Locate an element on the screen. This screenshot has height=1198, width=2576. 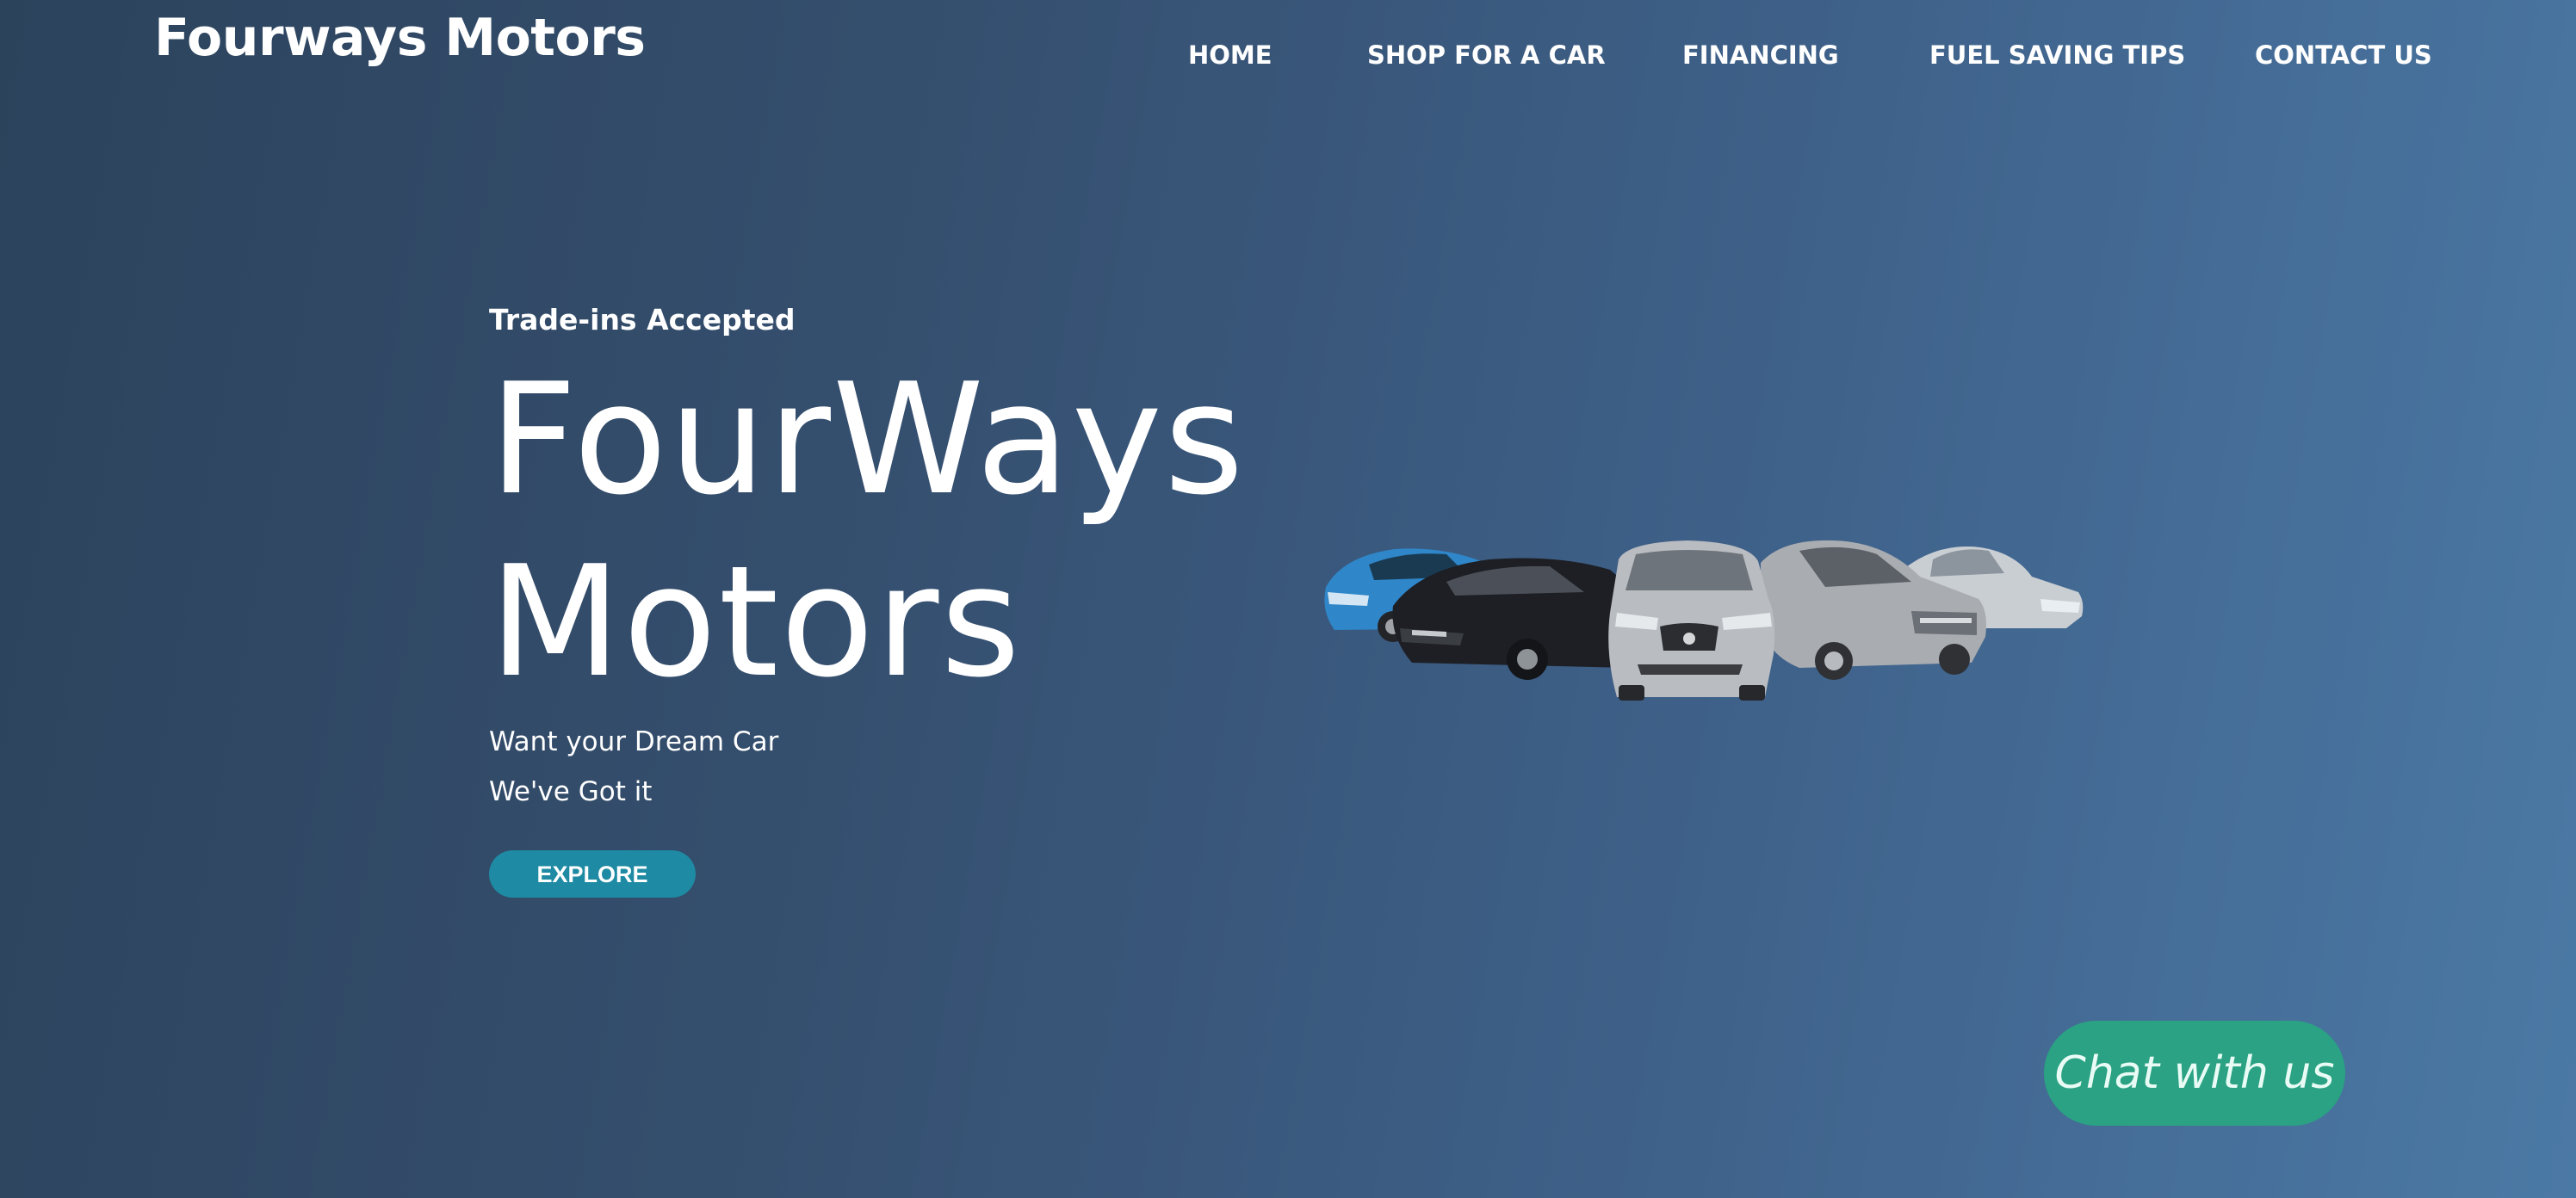
hero-subline-1: Want your Dream Car is located at coordinates (634, 741).